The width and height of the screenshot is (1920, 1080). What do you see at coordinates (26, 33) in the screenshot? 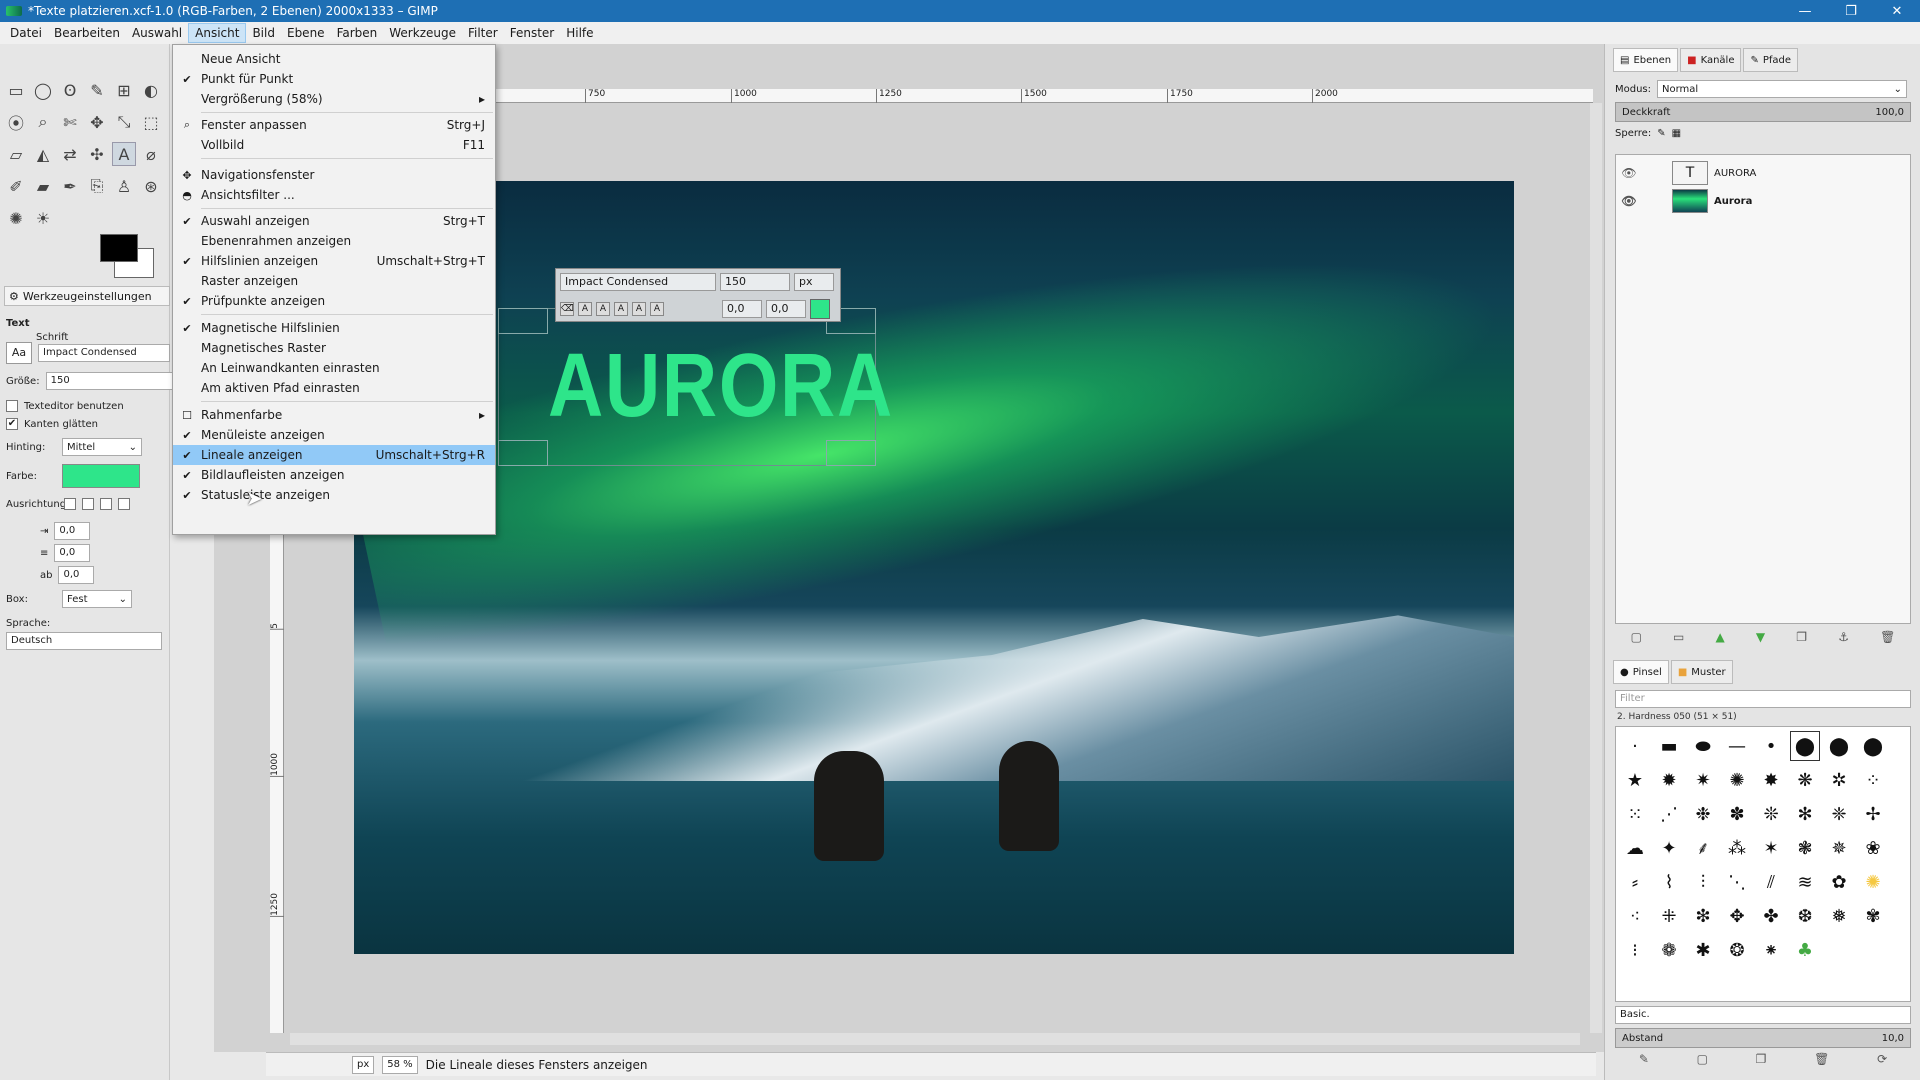
I see `menu-datei: Datei` at bounding box center [26, 33].